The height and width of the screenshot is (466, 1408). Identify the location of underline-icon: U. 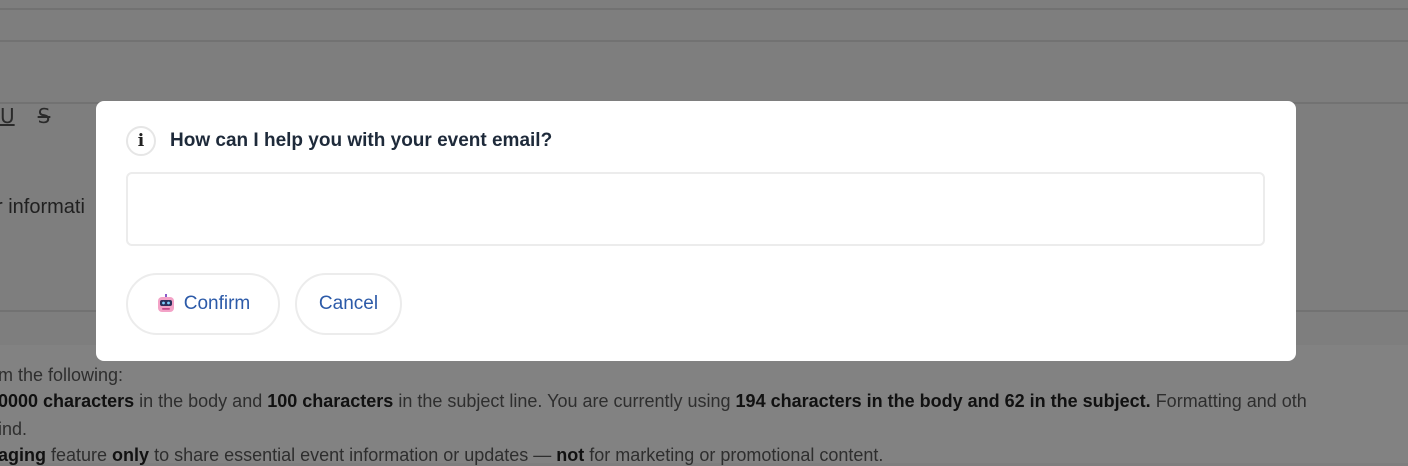
(7, 116).